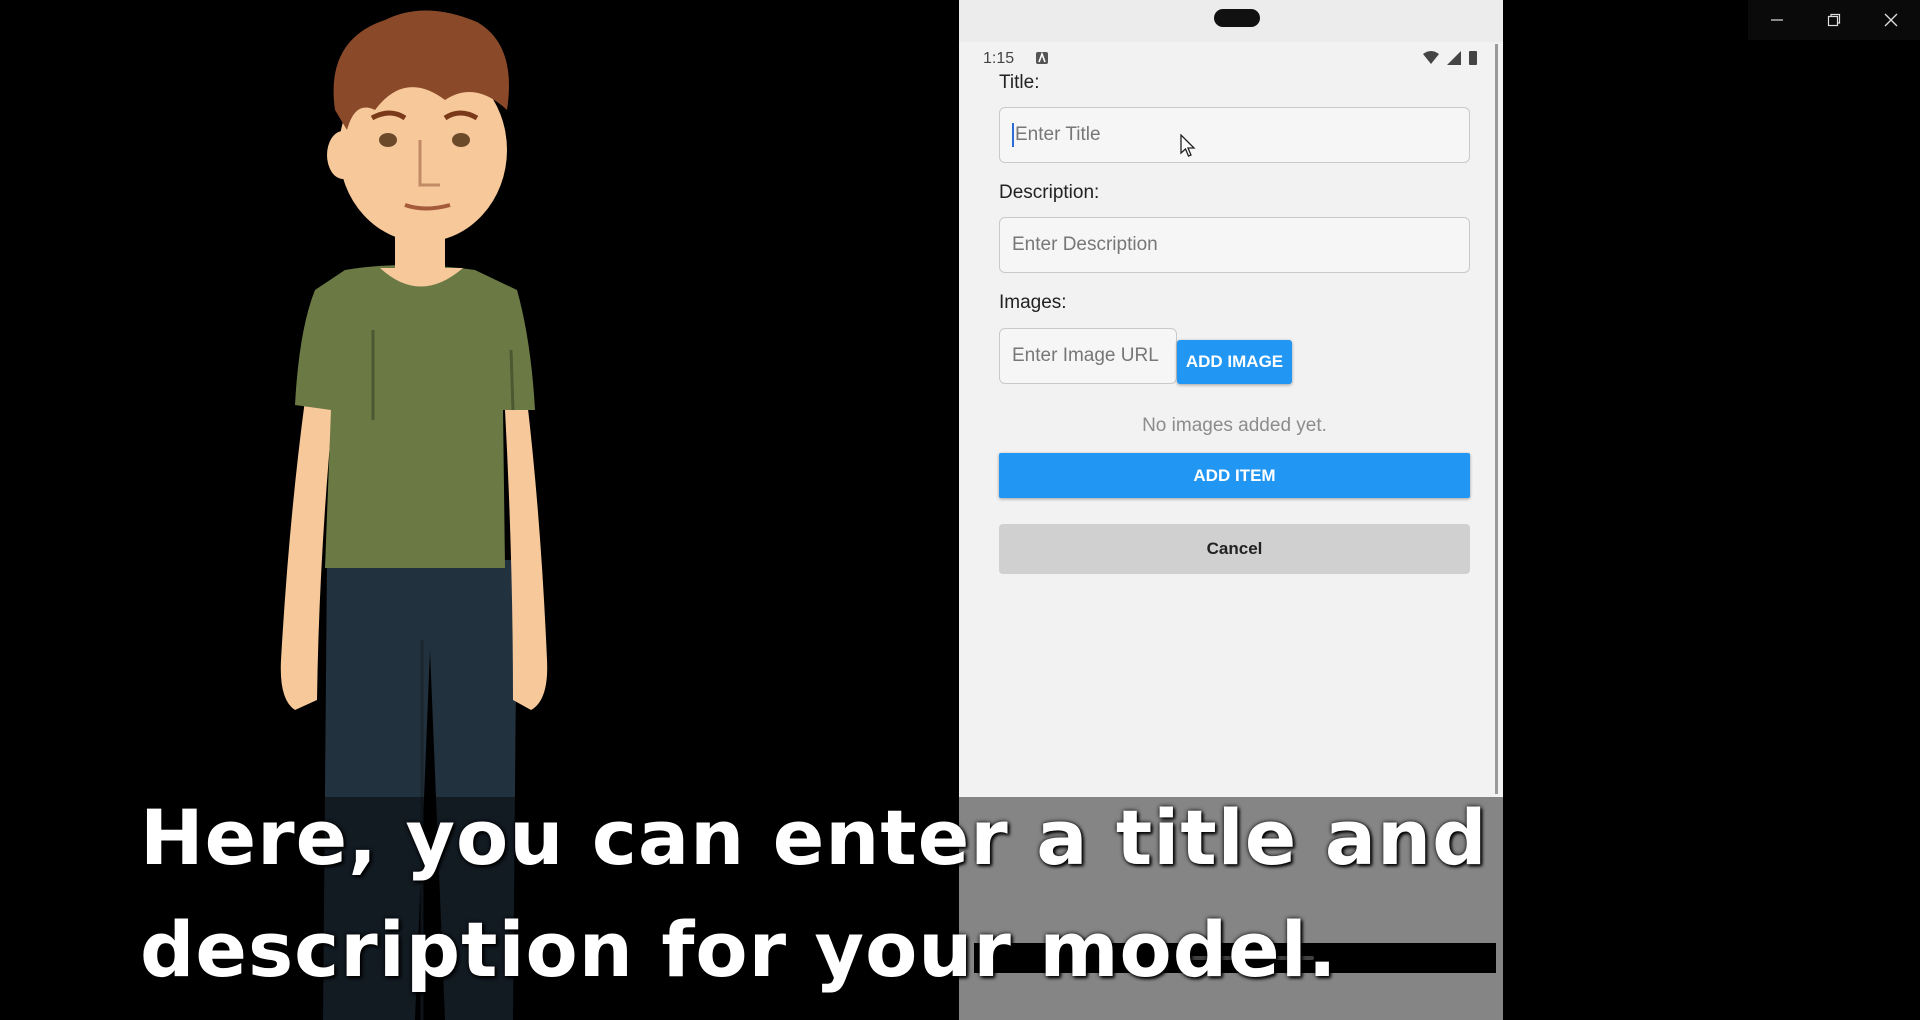 The width and height of the screenshot is (1920, 1020). I want to click on camera-pill, so click(1237, 18).